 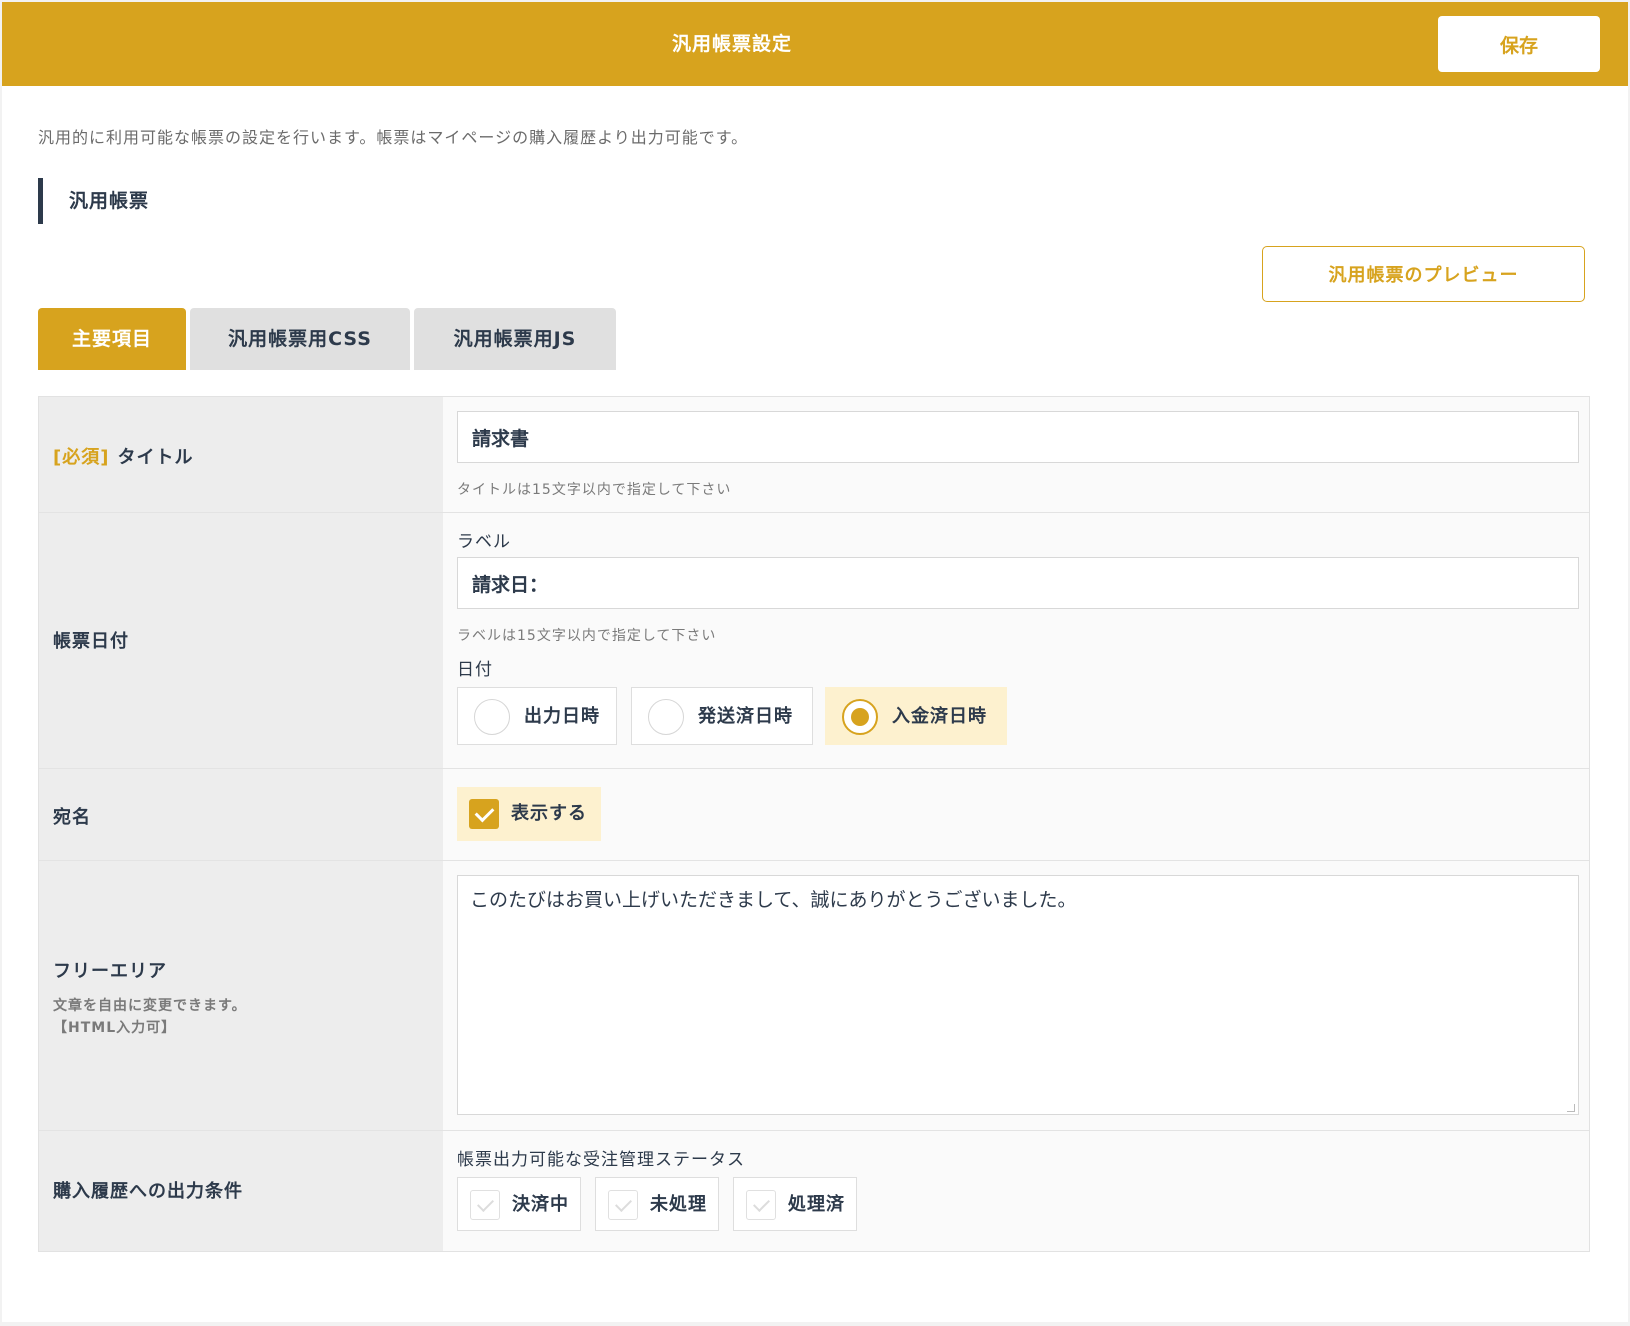 What do you see at coordinates (72, 817) in the screenshot?
I see `address-label: 宛名` at bounding box center [72, 817].